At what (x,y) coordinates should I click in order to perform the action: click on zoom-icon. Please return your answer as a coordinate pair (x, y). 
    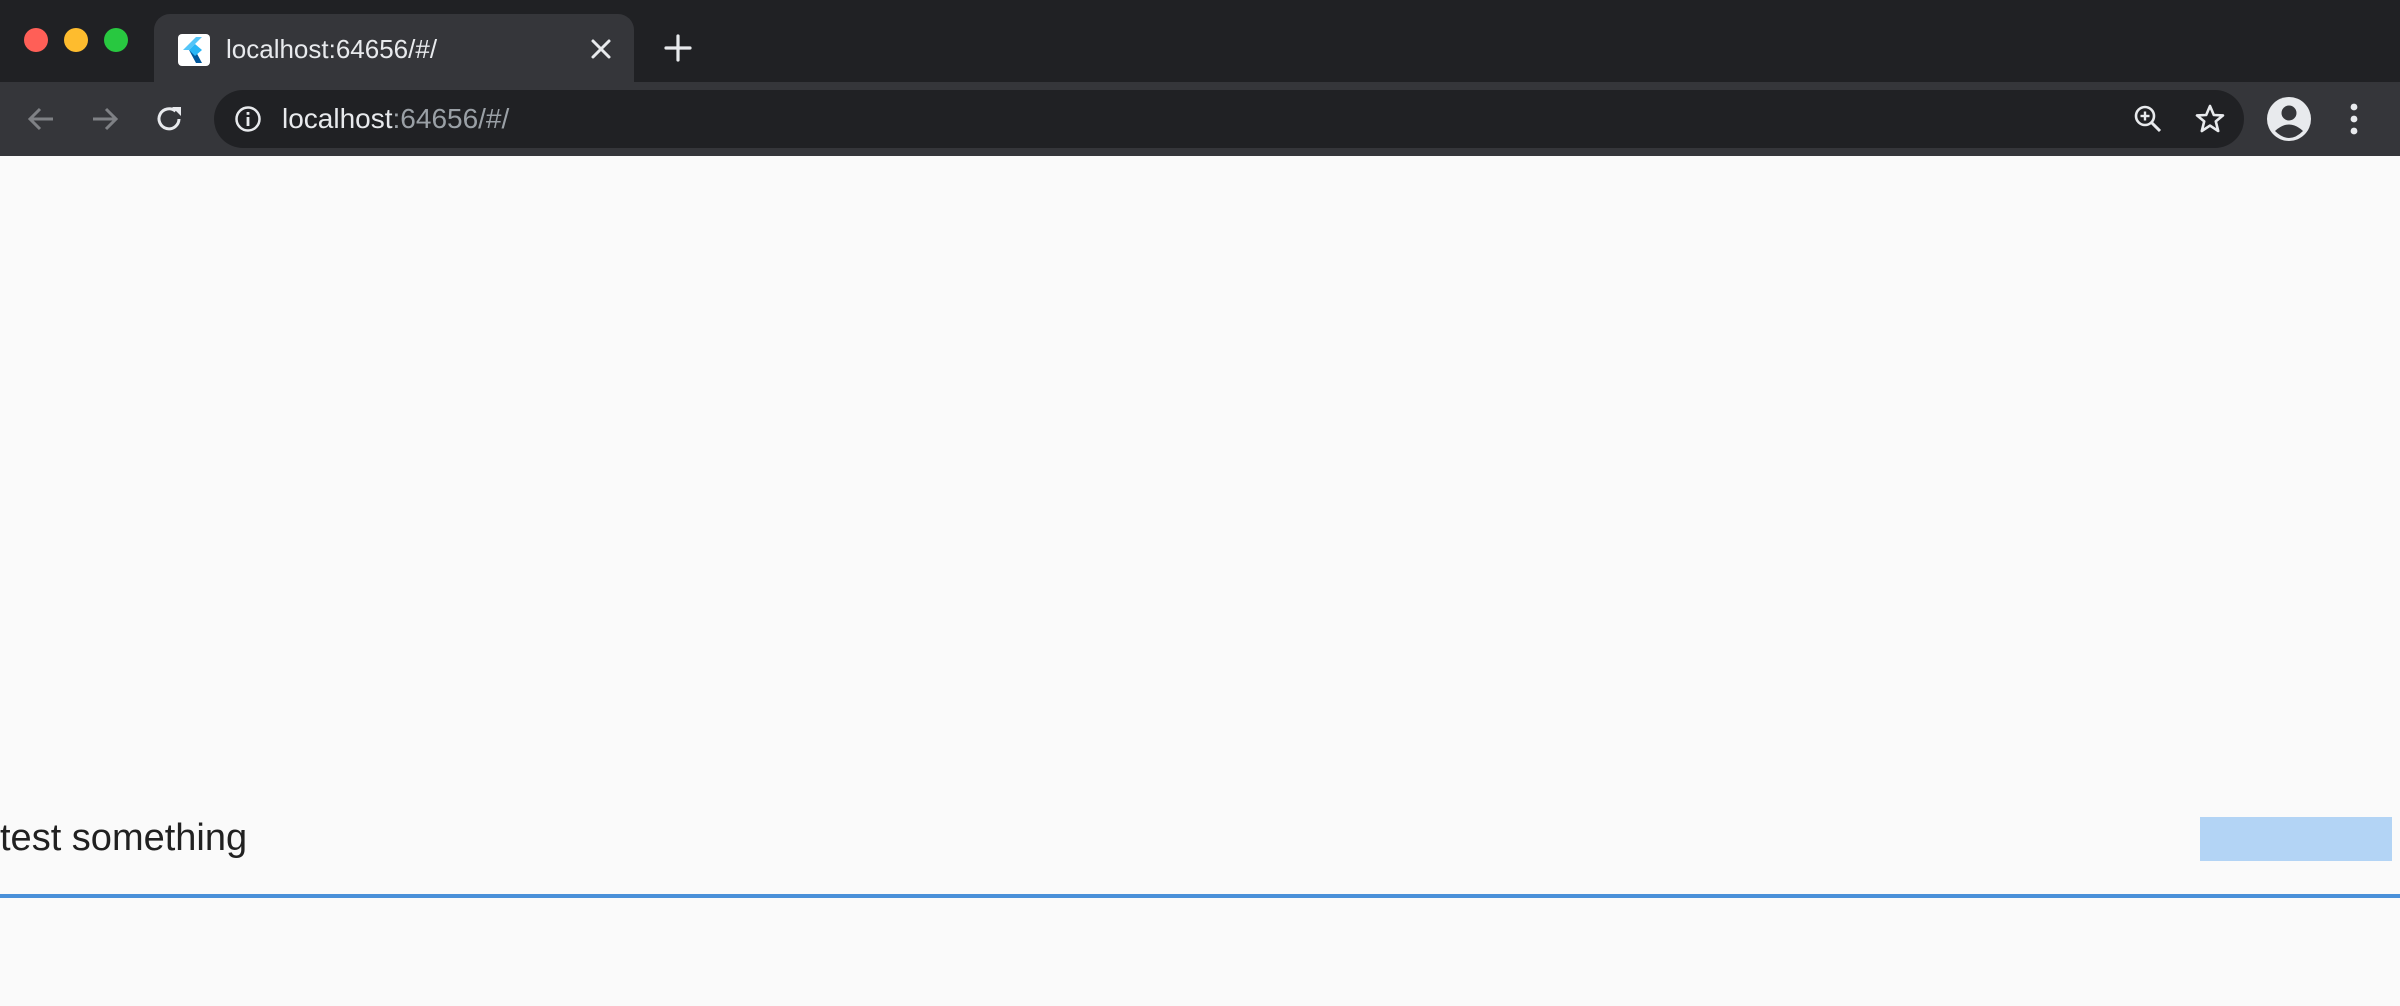
    Looking at the image, I should click on (2148, 119).